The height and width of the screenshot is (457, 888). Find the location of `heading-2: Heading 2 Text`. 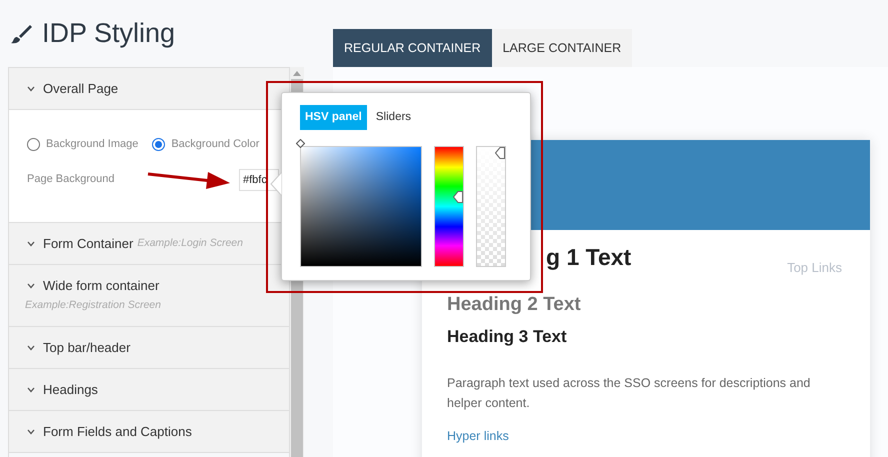

heading-2: Heading 2 Text is located at coordinates (514, 305).